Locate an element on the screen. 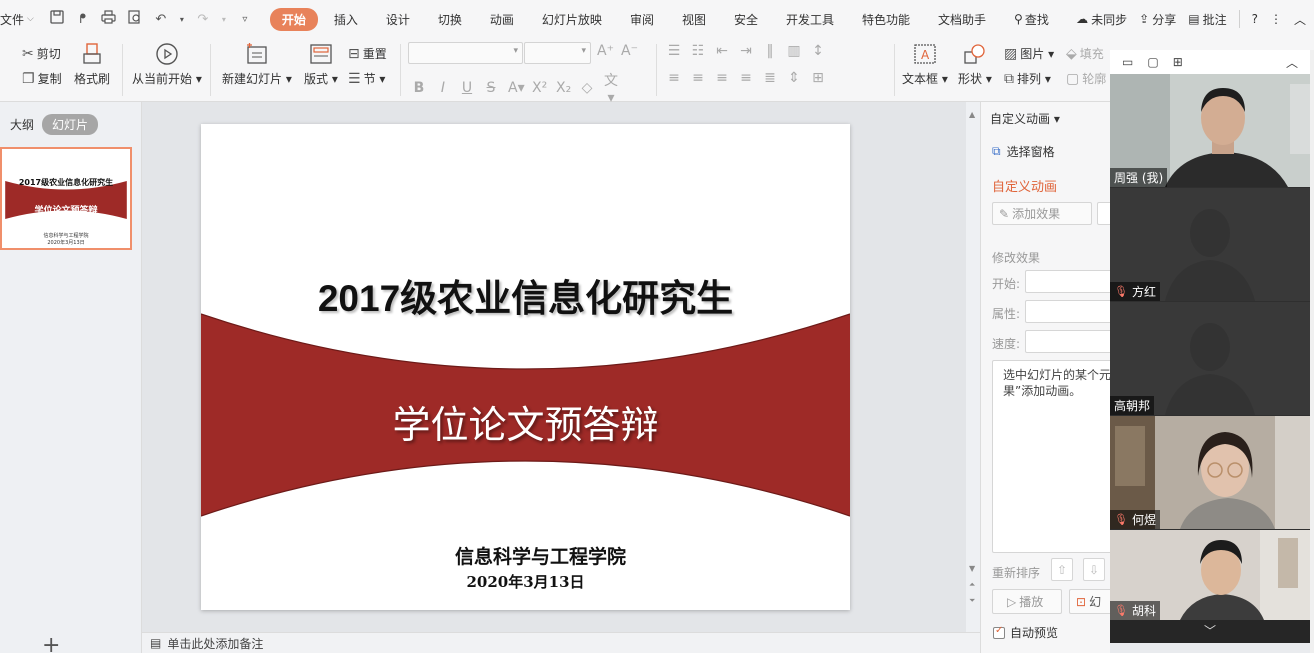 The width and height of the screenshot is (1314, 653). layout-button: 版式 ▾ is located at coordinates (321, 64).